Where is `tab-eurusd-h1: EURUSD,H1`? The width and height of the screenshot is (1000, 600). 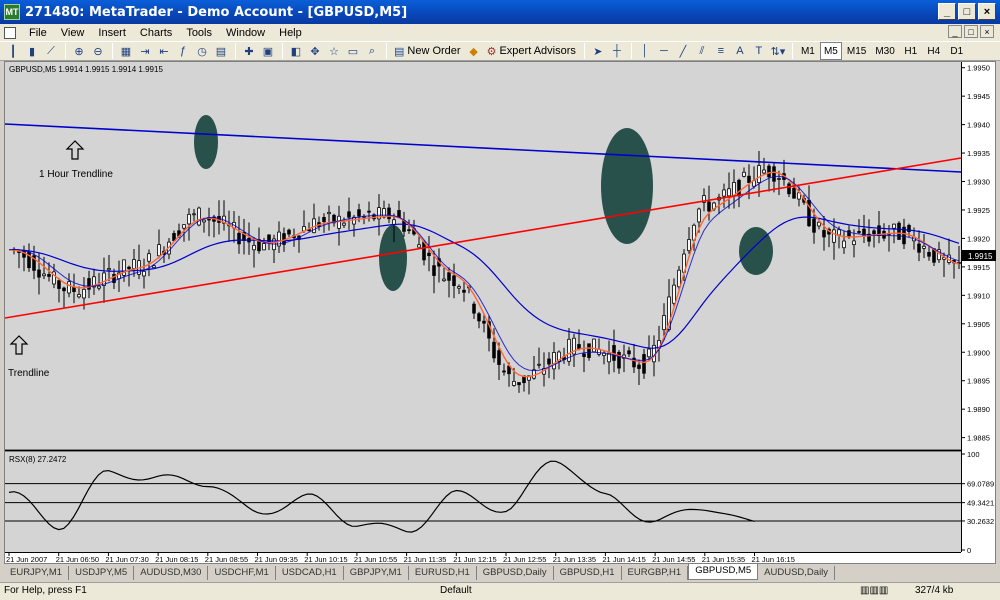
tab-eurusd-h1: EURUSD,H1 is located at coordinates (443, 573).